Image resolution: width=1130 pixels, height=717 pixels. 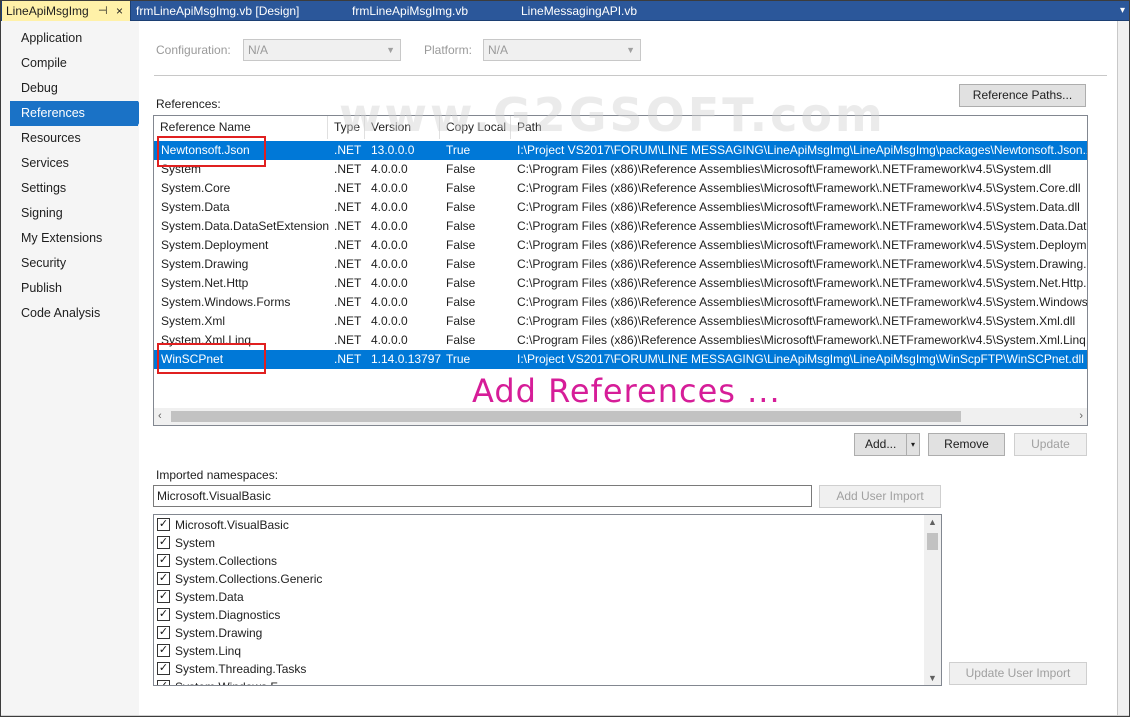 What do you see at coordinates (887, 444) in the screenshot?
I see `add-reference-button: Add... ▾` at bounding box center [887, 444].